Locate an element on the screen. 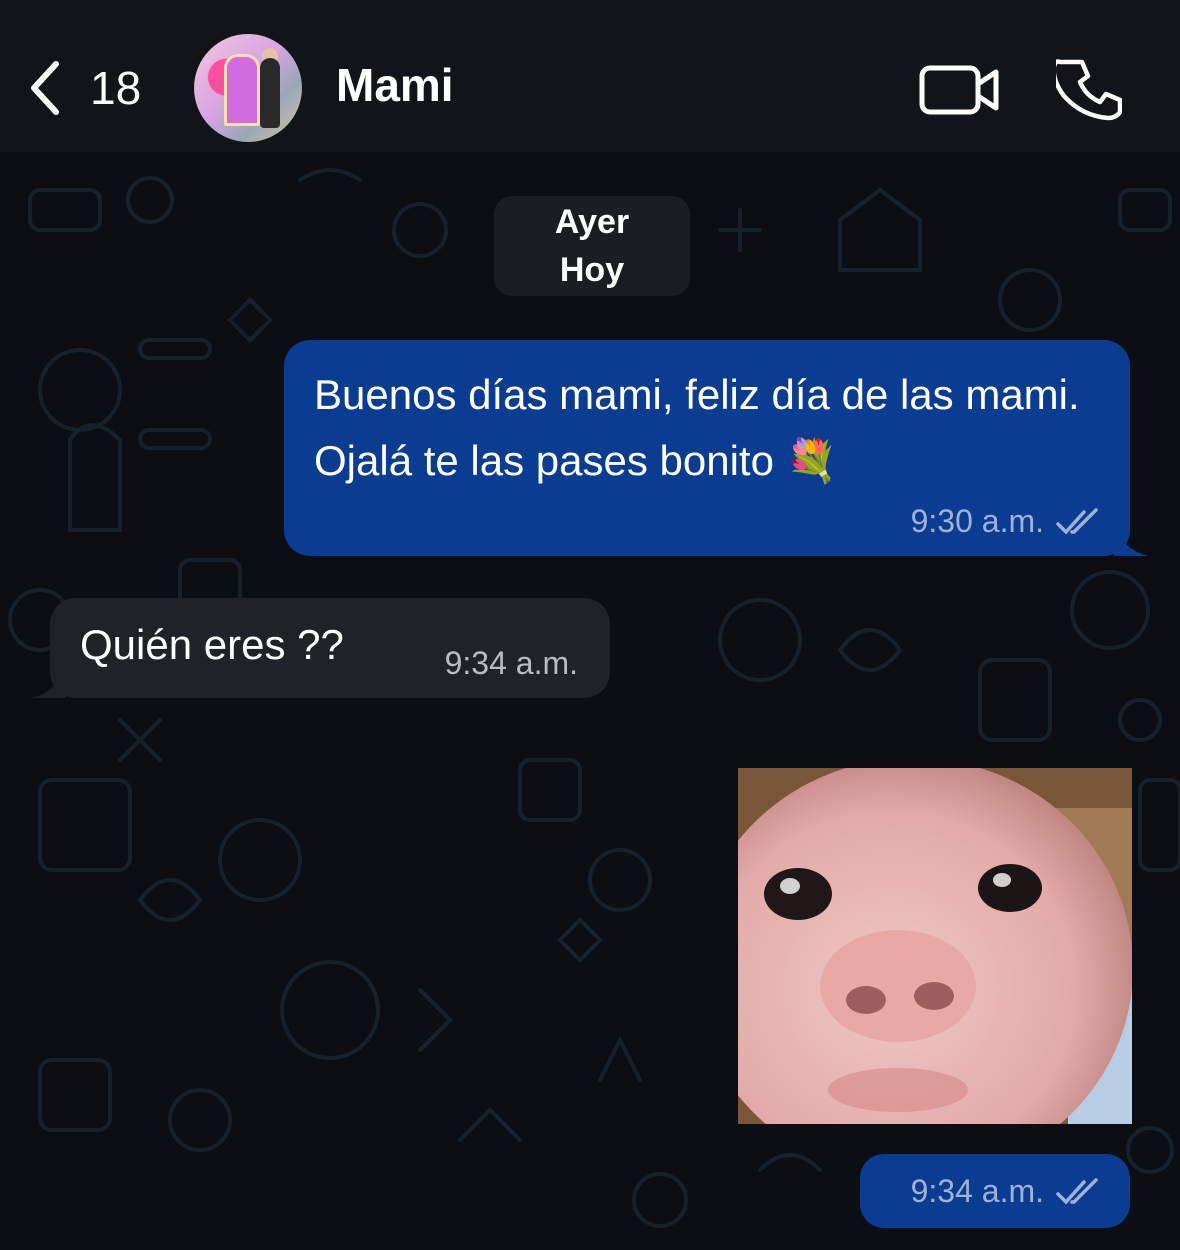 The height and width of the screenshot is (1250, 1180). back-button: 18 is located at coordinates (94, 88).